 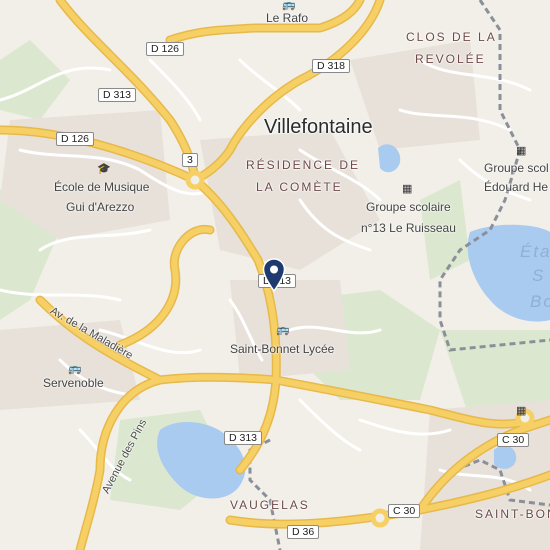 What do you see at coordinates (102, 187) in the screenshot?
I see `poi-label-ecole-1: École de Musique` at bounding box center [102, 187].